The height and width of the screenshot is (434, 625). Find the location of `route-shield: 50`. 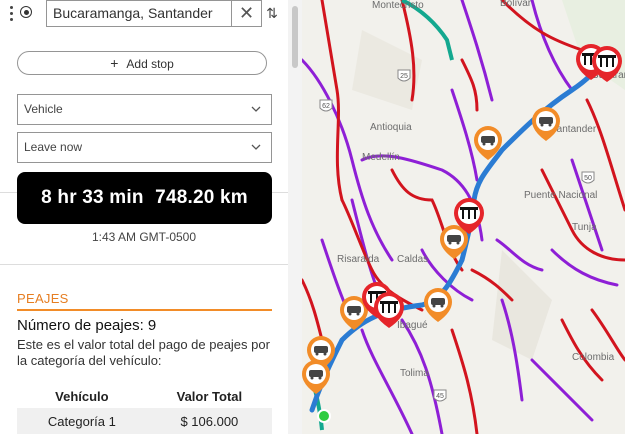

route-shield: 50 is located at coordinates (588, 178).